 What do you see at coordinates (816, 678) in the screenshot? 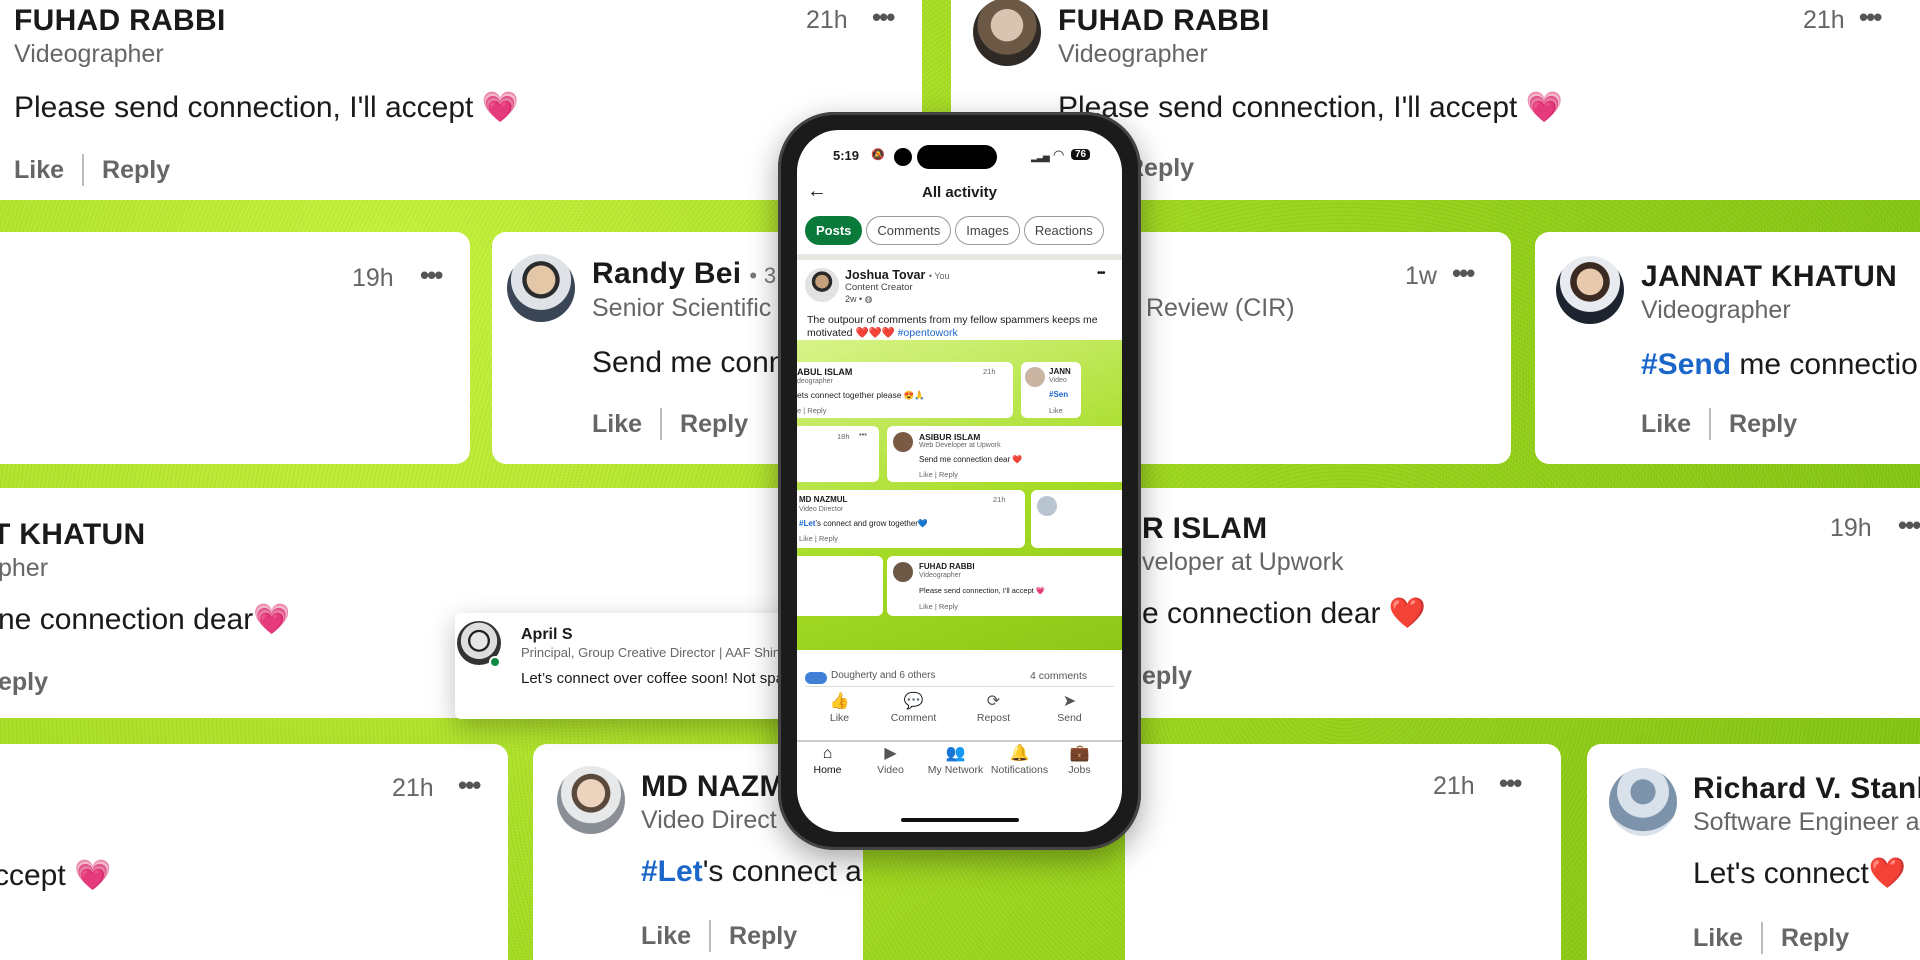
I see `reaction-icons` at bounding box center [816, 678].